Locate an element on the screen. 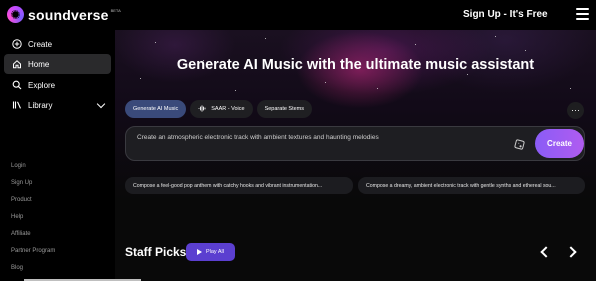  tab-label: Generate AI Music is located at coordinates (156, 109).